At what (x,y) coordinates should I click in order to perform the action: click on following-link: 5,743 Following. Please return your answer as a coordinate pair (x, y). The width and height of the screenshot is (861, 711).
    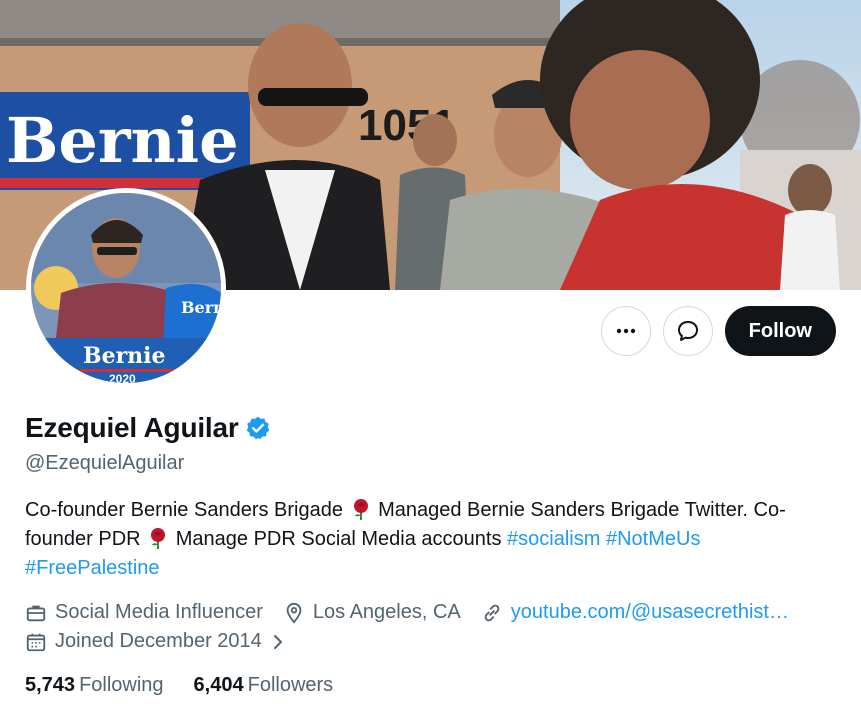
    Looking at the image, I should click on (94, 685).